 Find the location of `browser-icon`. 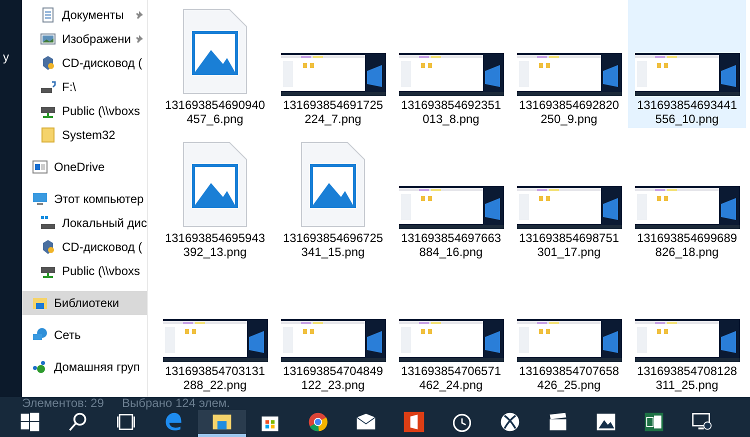

browser-icon is located at coordinates (318, 422).